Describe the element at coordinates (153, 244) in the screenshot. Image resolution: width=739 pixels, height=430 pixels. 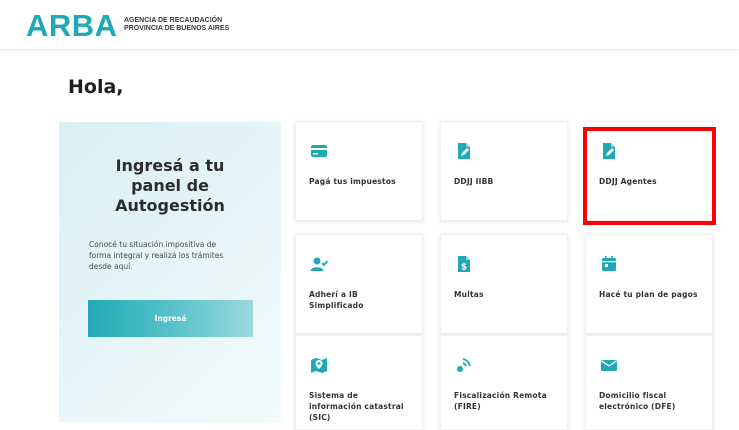
I see `panel-desc-line-1: Conocé tu situación impositiva de` at that location.